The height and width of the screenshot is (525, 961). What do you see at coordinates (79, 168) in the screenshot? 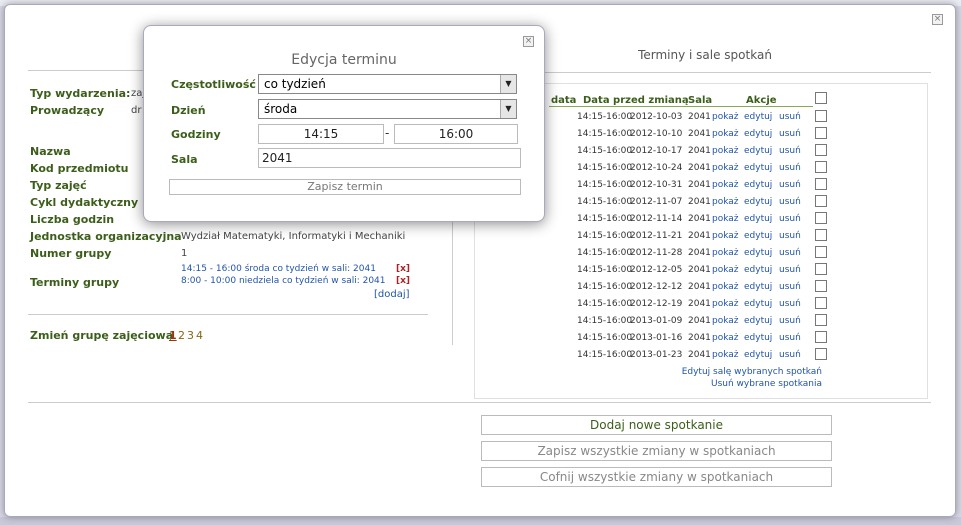
I see `label-kod-przedmiotu: Kod przedmiotu` at bounding box center [79, 168].